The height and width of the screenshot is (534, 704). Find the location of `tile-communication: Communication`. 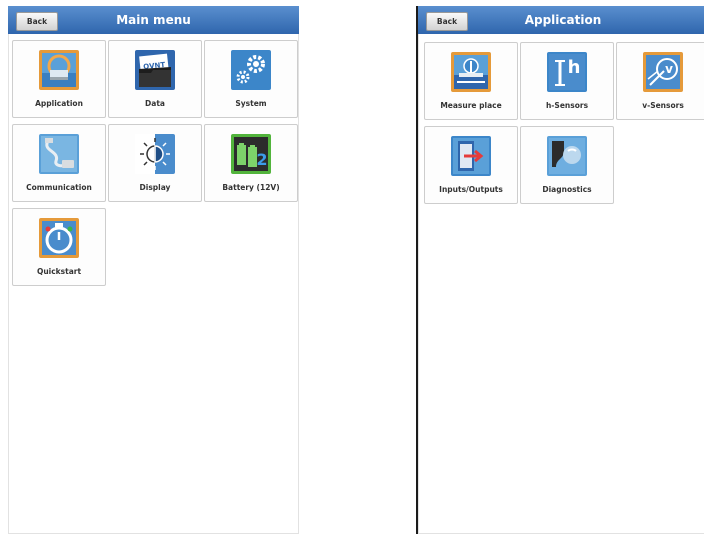

tile-communication: Communication is located at coordinates (59, 163).